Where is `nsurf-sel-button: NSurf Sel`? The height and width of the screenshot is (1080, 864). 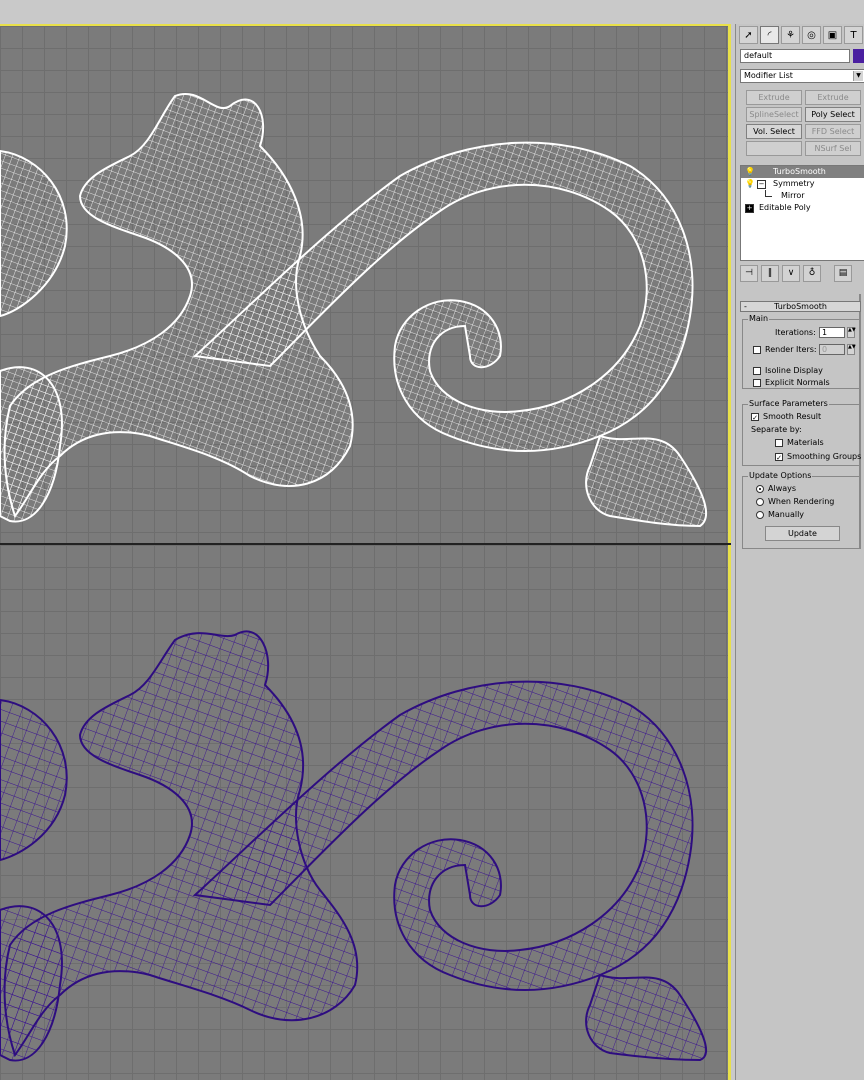 nsurf-sel-button: NSurf Sel is located at coordinates (833, 148).